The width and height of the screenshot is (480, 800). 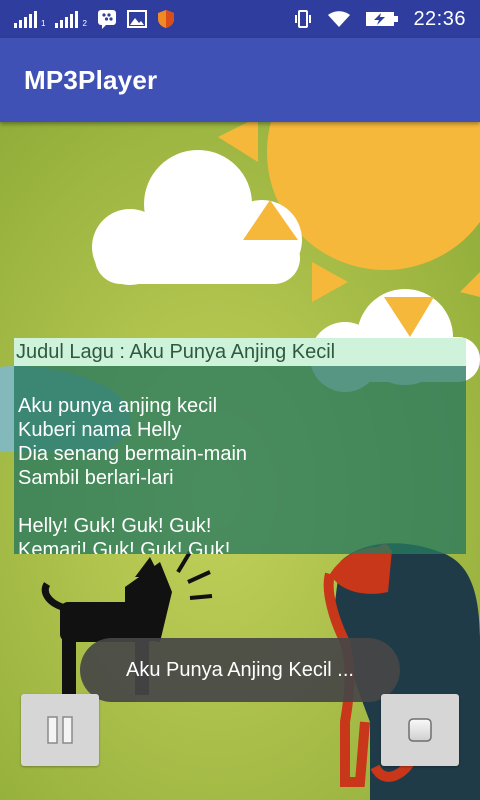 I want to click on lyrics-line: Dia senang bermain-main, so click(x=133, y=454).